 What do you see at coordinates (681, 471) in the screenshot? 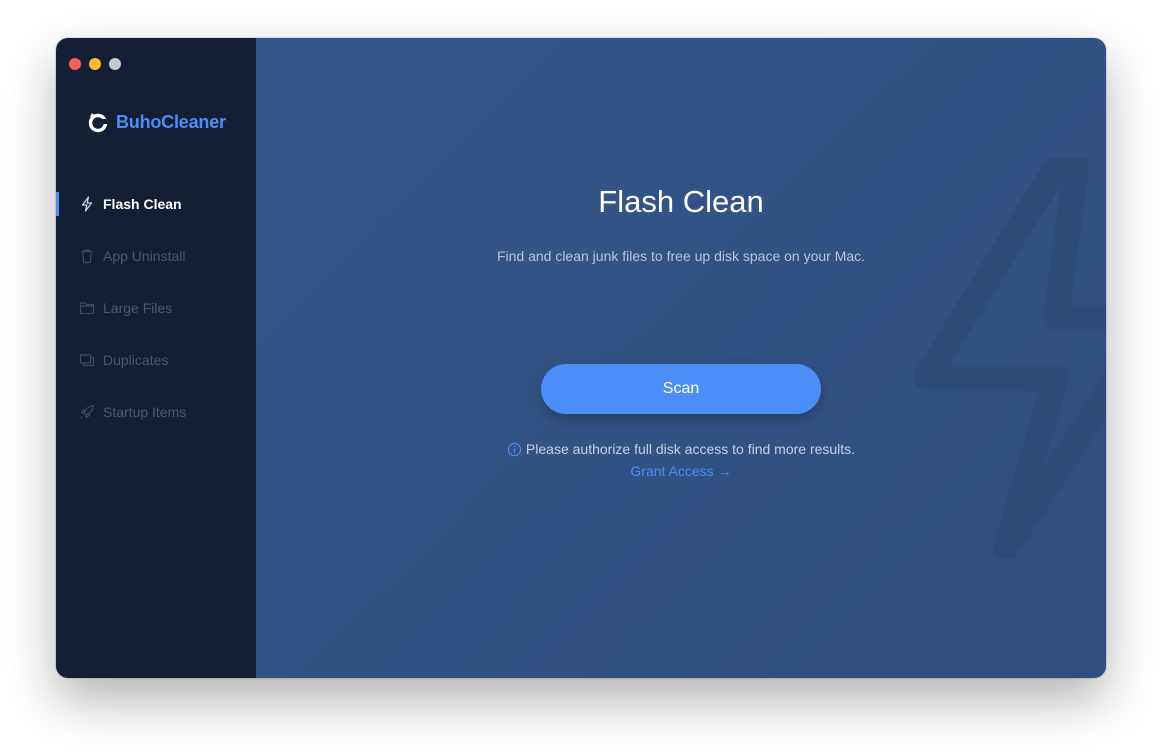
I see `grant-access-link: Grant Access →` at bounding box center [681, 471].